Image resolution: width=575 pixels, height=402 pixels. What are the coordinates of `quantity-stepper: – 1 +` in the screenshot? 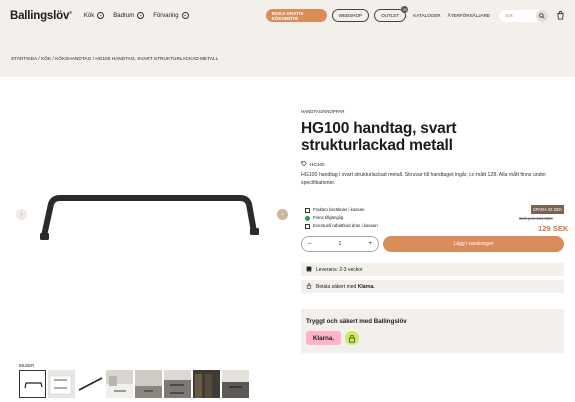 It's located at (340, 244).